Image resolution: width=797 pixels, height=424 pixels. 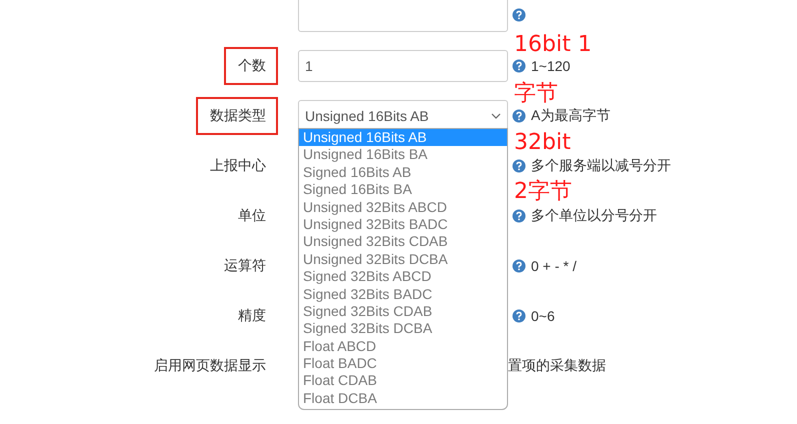 I want to click on dropdown-option: Signed 32Bits CDAB, so click(x=403, y=311).